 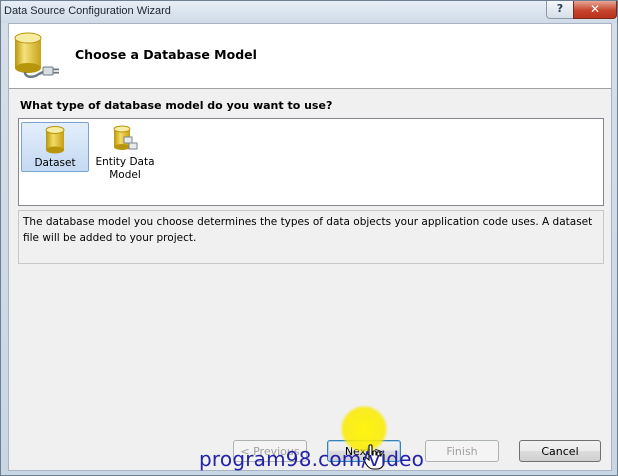 I want to click on watermark-text: program98.com/video, so click(x=312, y=459).